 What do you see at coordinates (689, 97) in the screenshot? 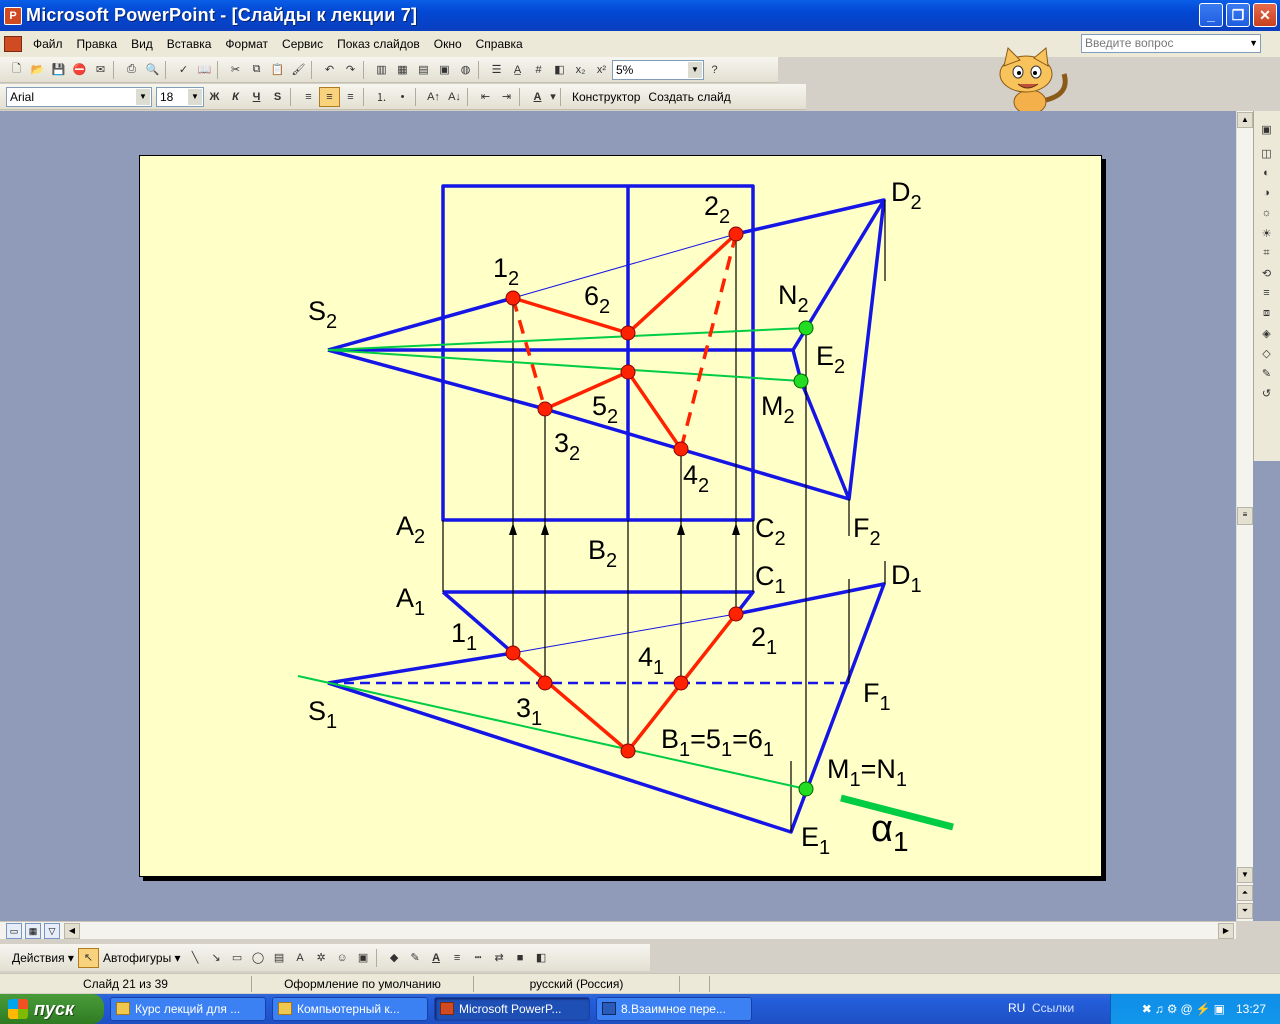
I see `new-slide-button: Создать слайд` at bounding box center [689, 97].